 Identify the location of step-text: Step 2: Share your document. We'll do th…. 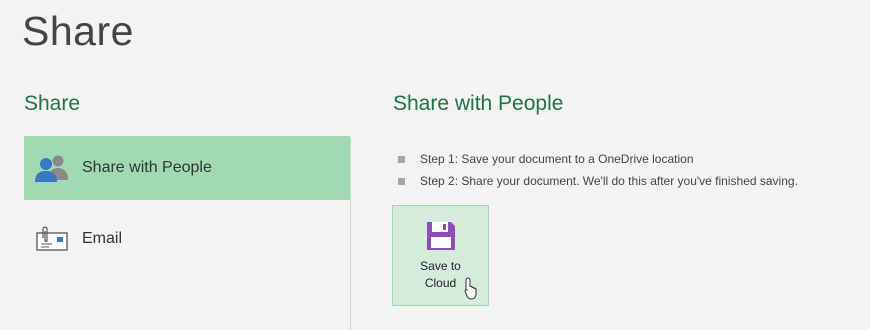
(609, 181).